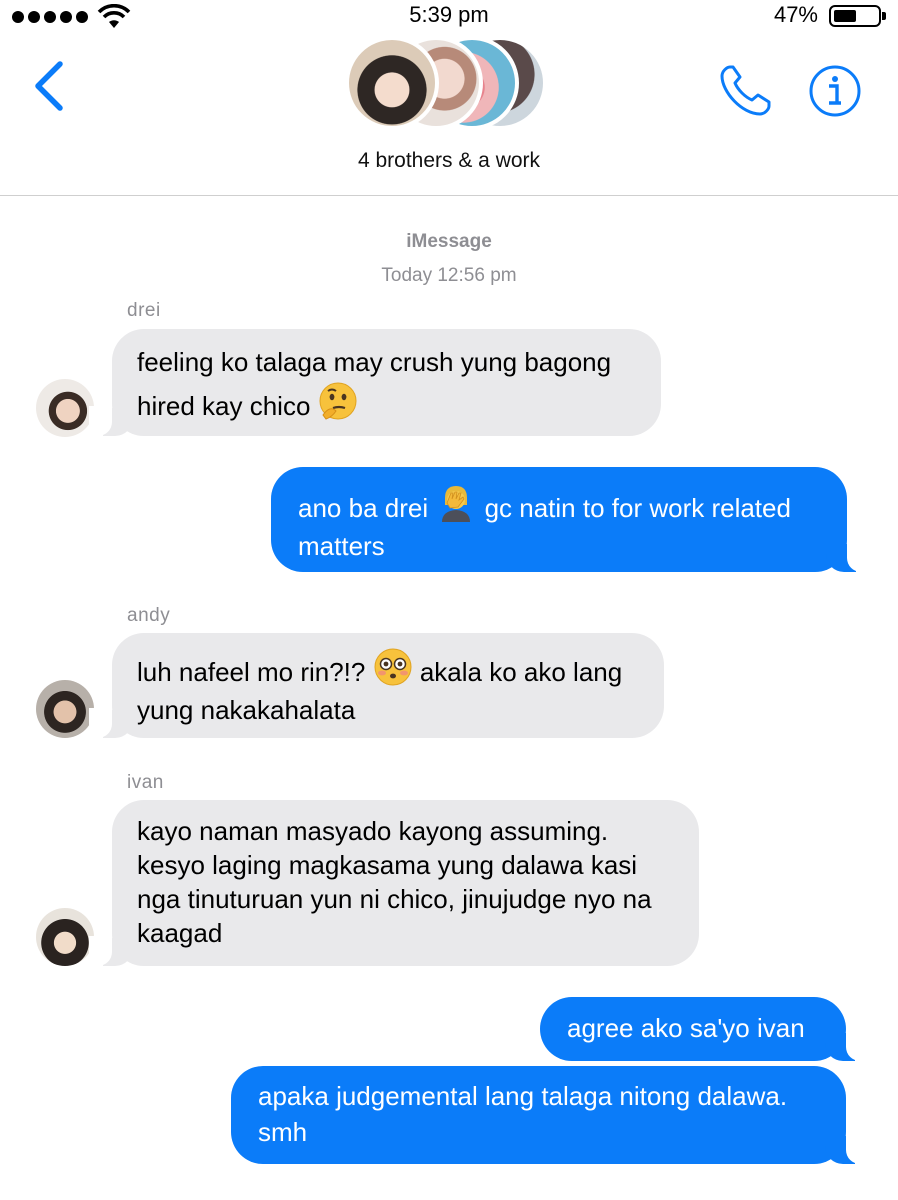 This screenshot has height=1200, width=898. What do you see at coordinates (341, 546) in the screenshot?
I see `message-line: matters` at bounding box center [341, 546].